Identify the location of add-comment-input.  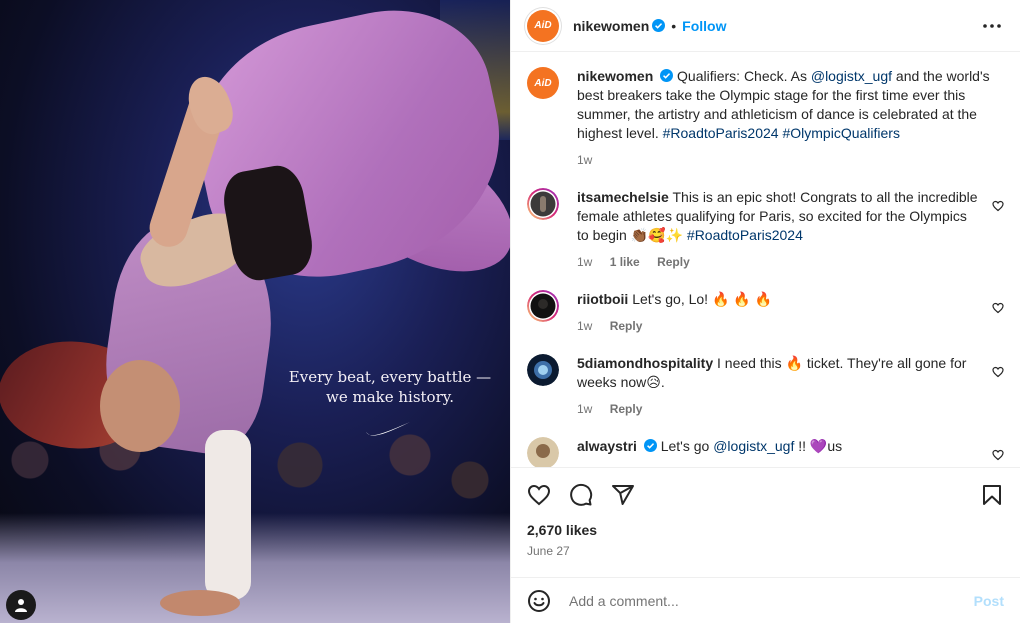
(771, 600).